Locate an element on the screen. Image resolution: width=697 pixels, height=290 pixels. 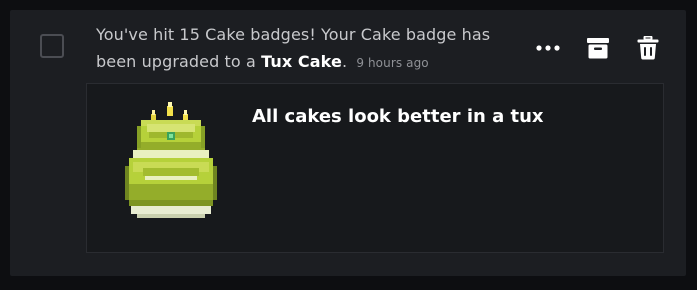
badge-title: All cakes look better in a tux is located at coordinates (398, 116).